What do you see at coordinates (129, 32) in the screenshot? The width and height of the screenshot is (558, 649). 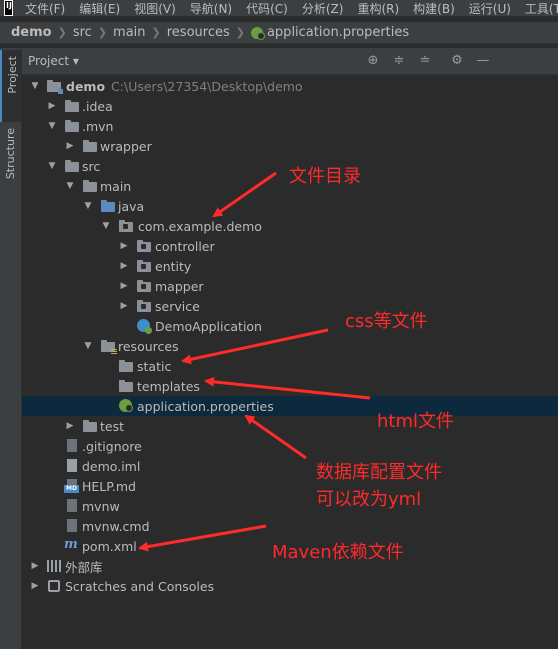 I see `crumb-main: main` at bounding box center [129, 32].